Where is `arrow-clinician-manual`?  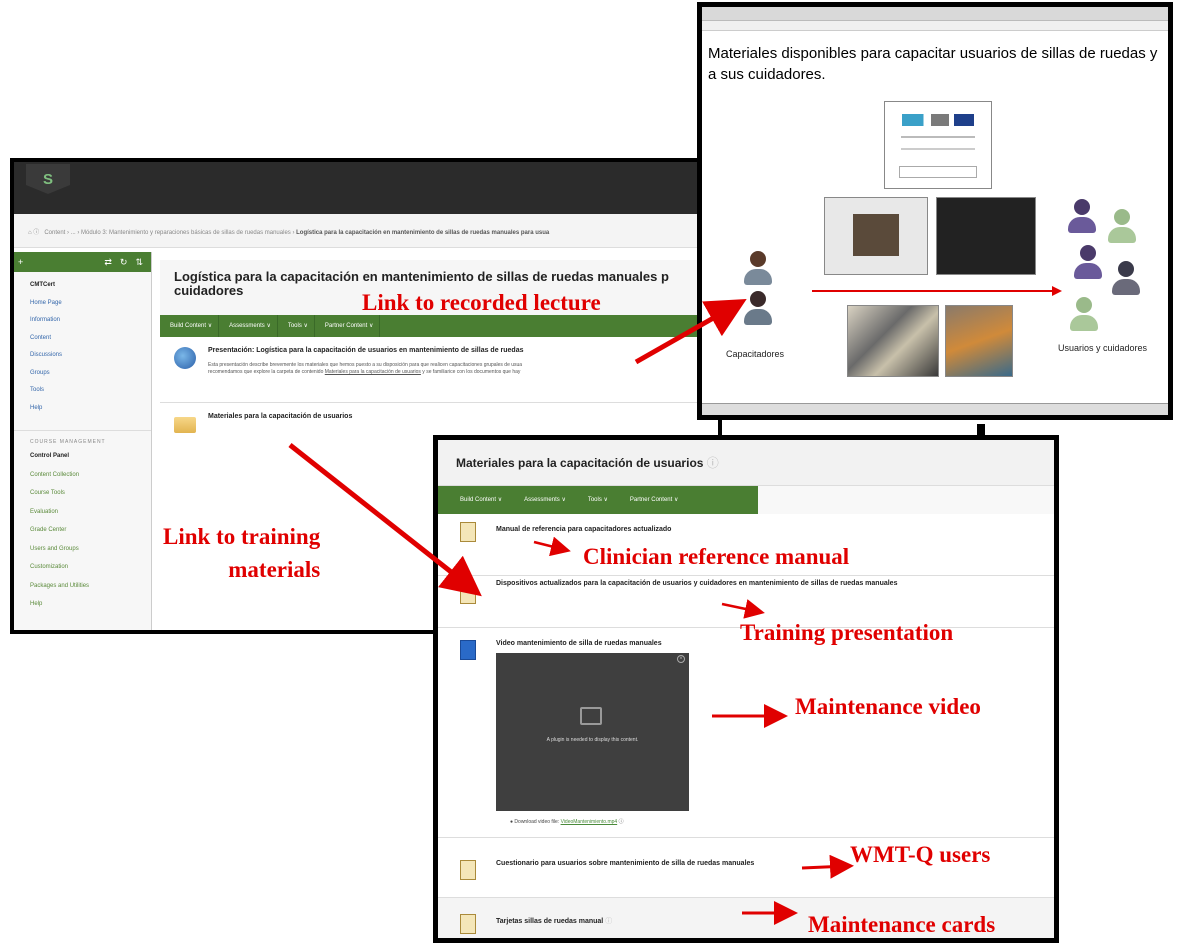
arrow-clinician-manual is located at coordinates (552, 546).